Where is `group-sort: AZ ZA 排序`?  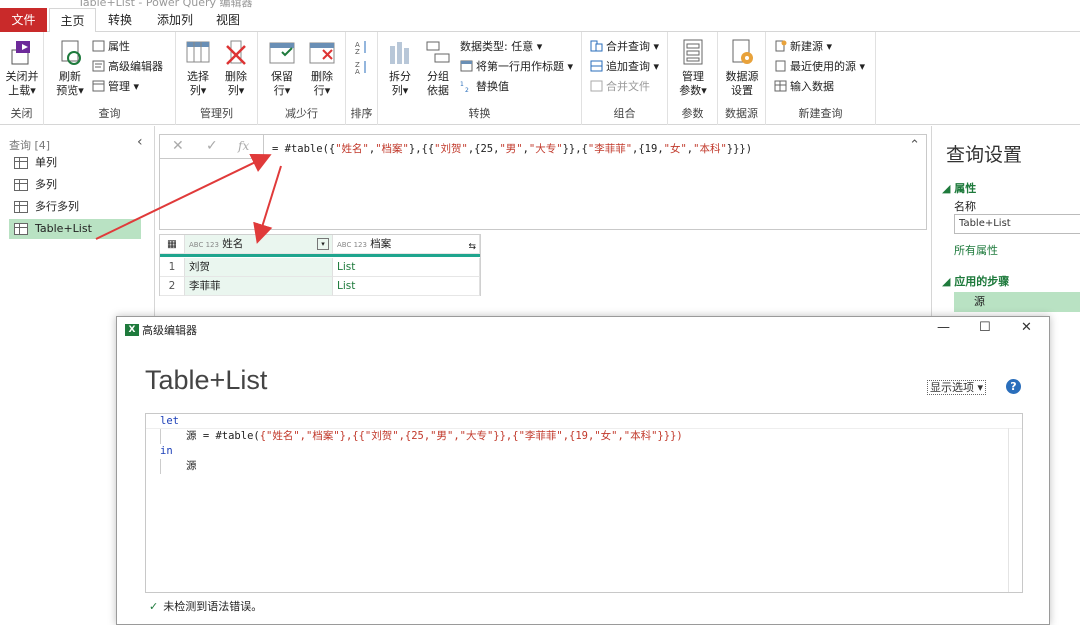
group-sort: AZ ZA 排序 is located at coordinates (362, 78).